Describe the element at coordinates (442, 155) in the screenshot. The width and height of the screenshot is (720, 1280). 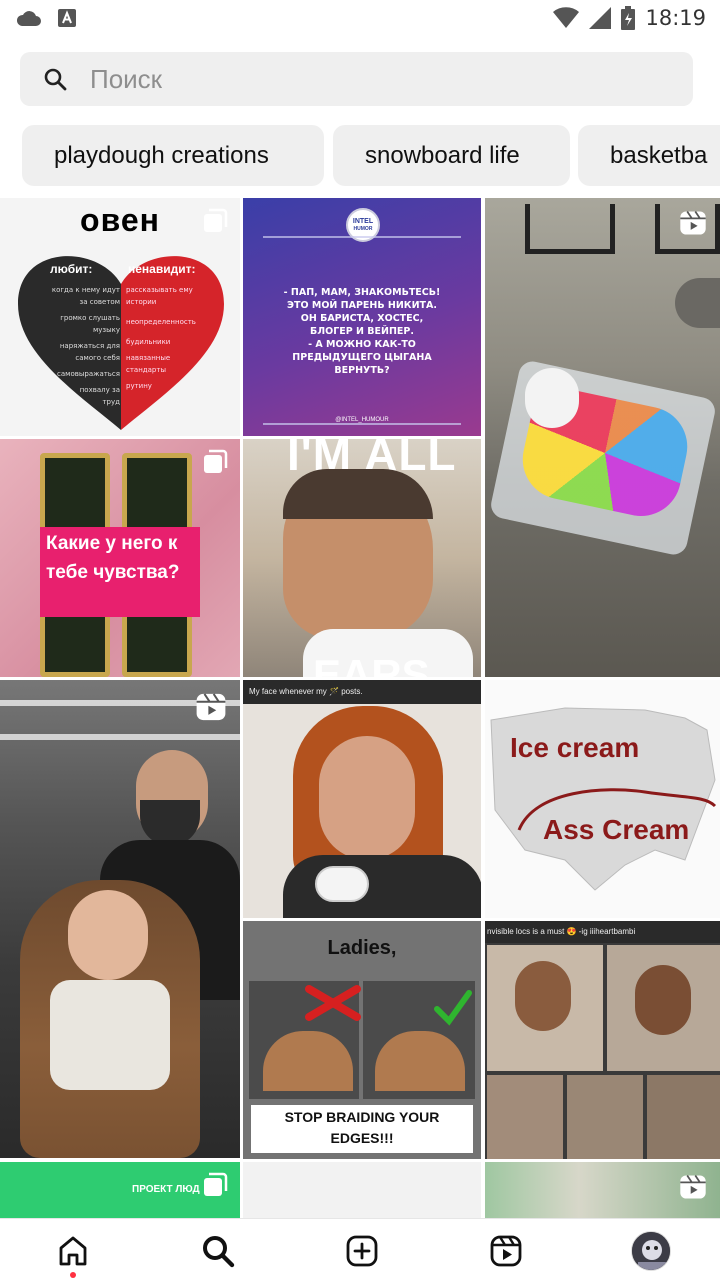
I see `chip-label: snowboard life` at that location.